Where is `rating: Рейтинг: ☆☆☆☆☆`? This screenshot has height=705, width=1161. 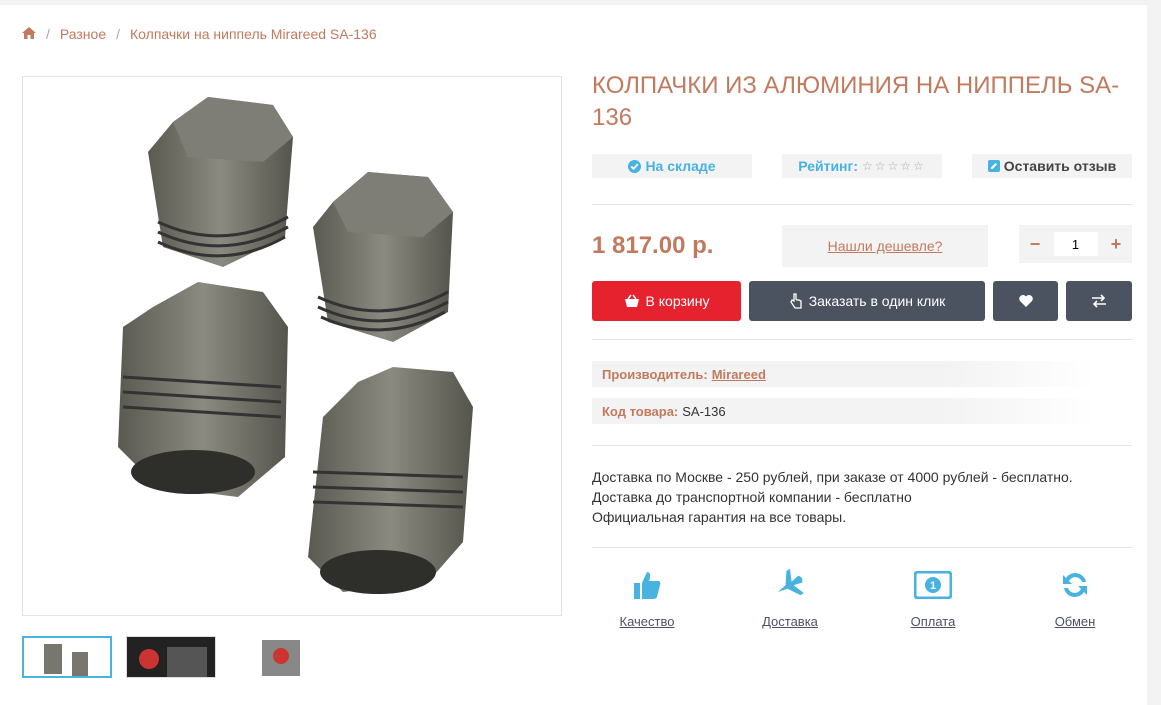 rating: Рейтинг: ☆☆☆☆☆ is located at coordinates (862, 166).